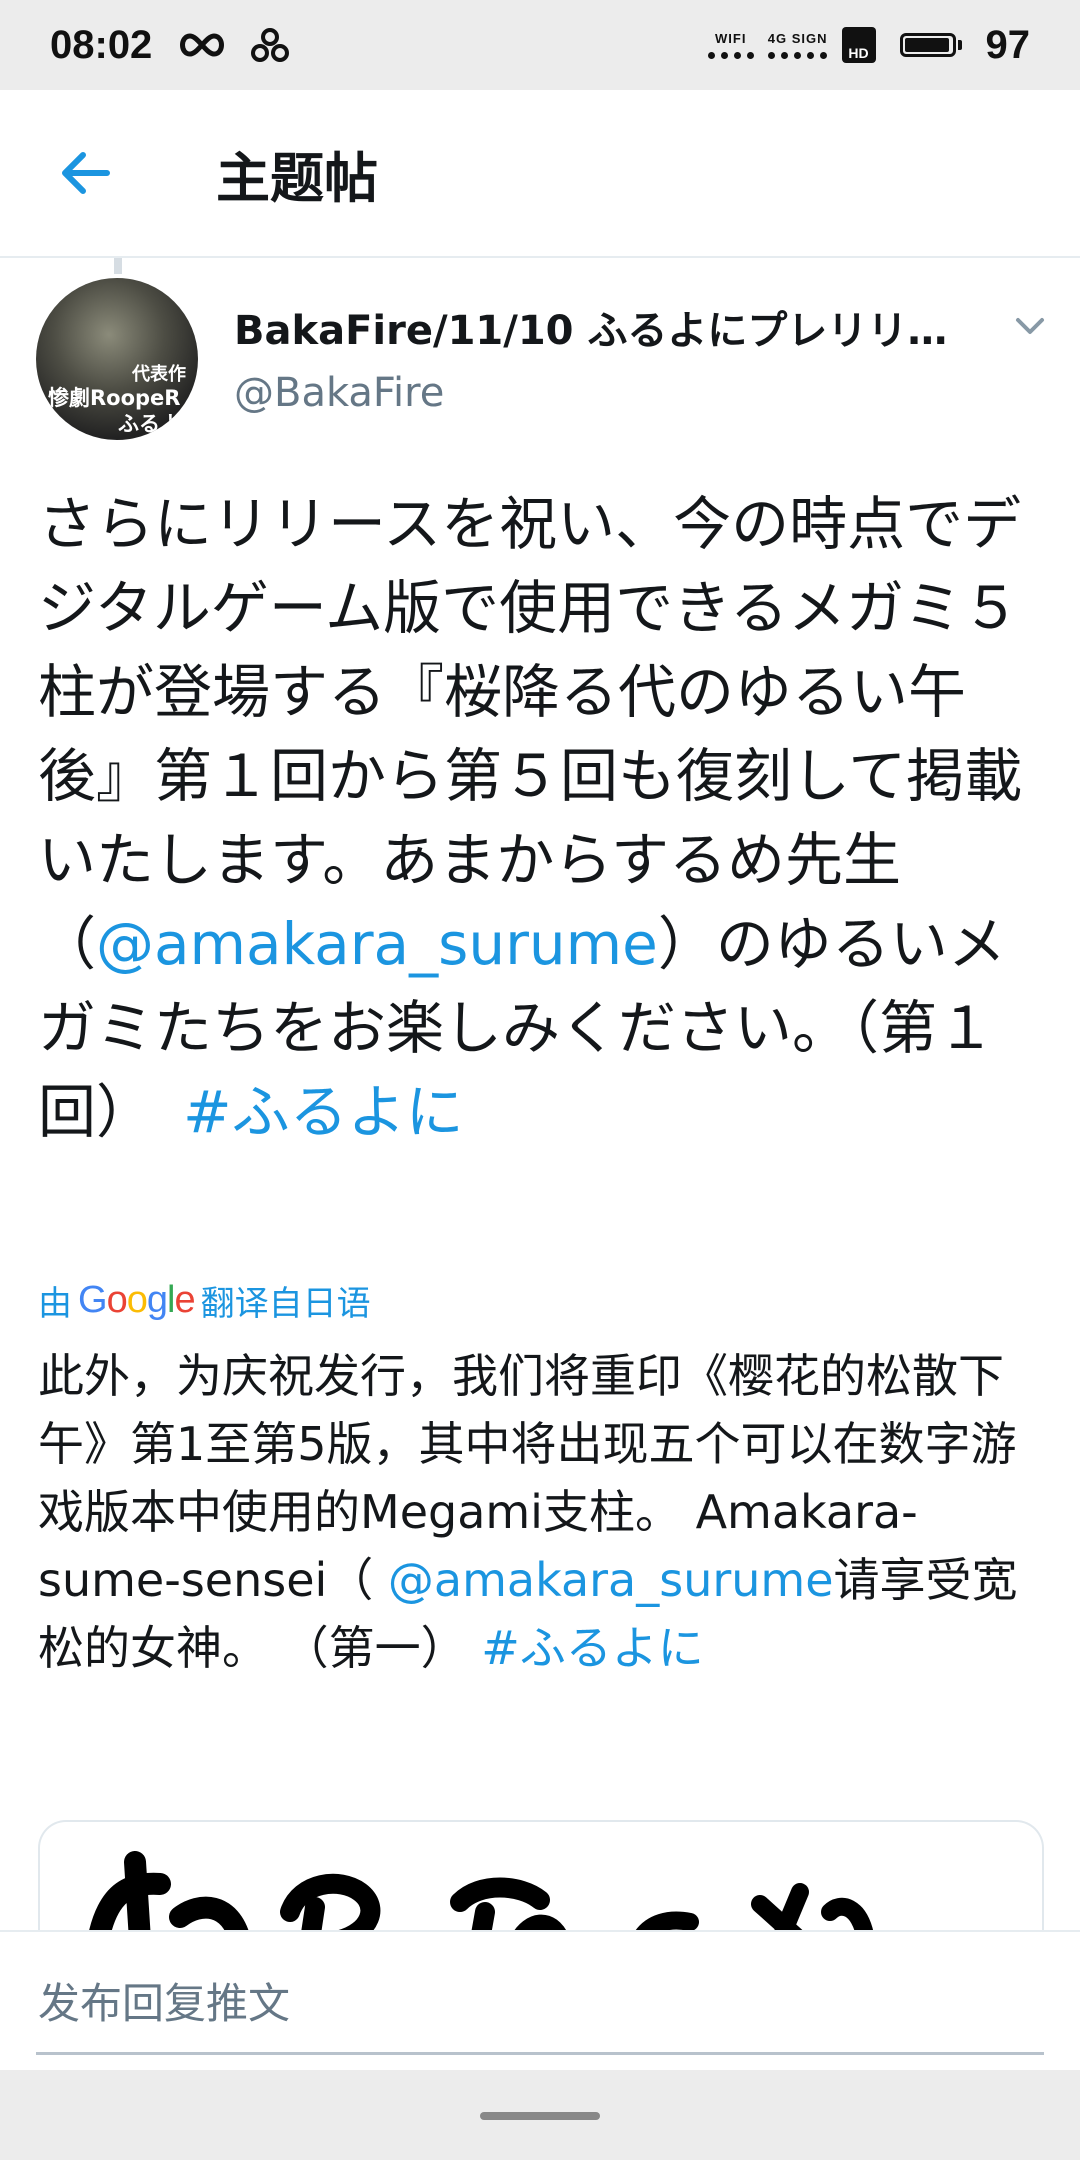 This screenshot has width=1080, height=2160. I want to click on chevron-down-icon, so click(1030, 326).